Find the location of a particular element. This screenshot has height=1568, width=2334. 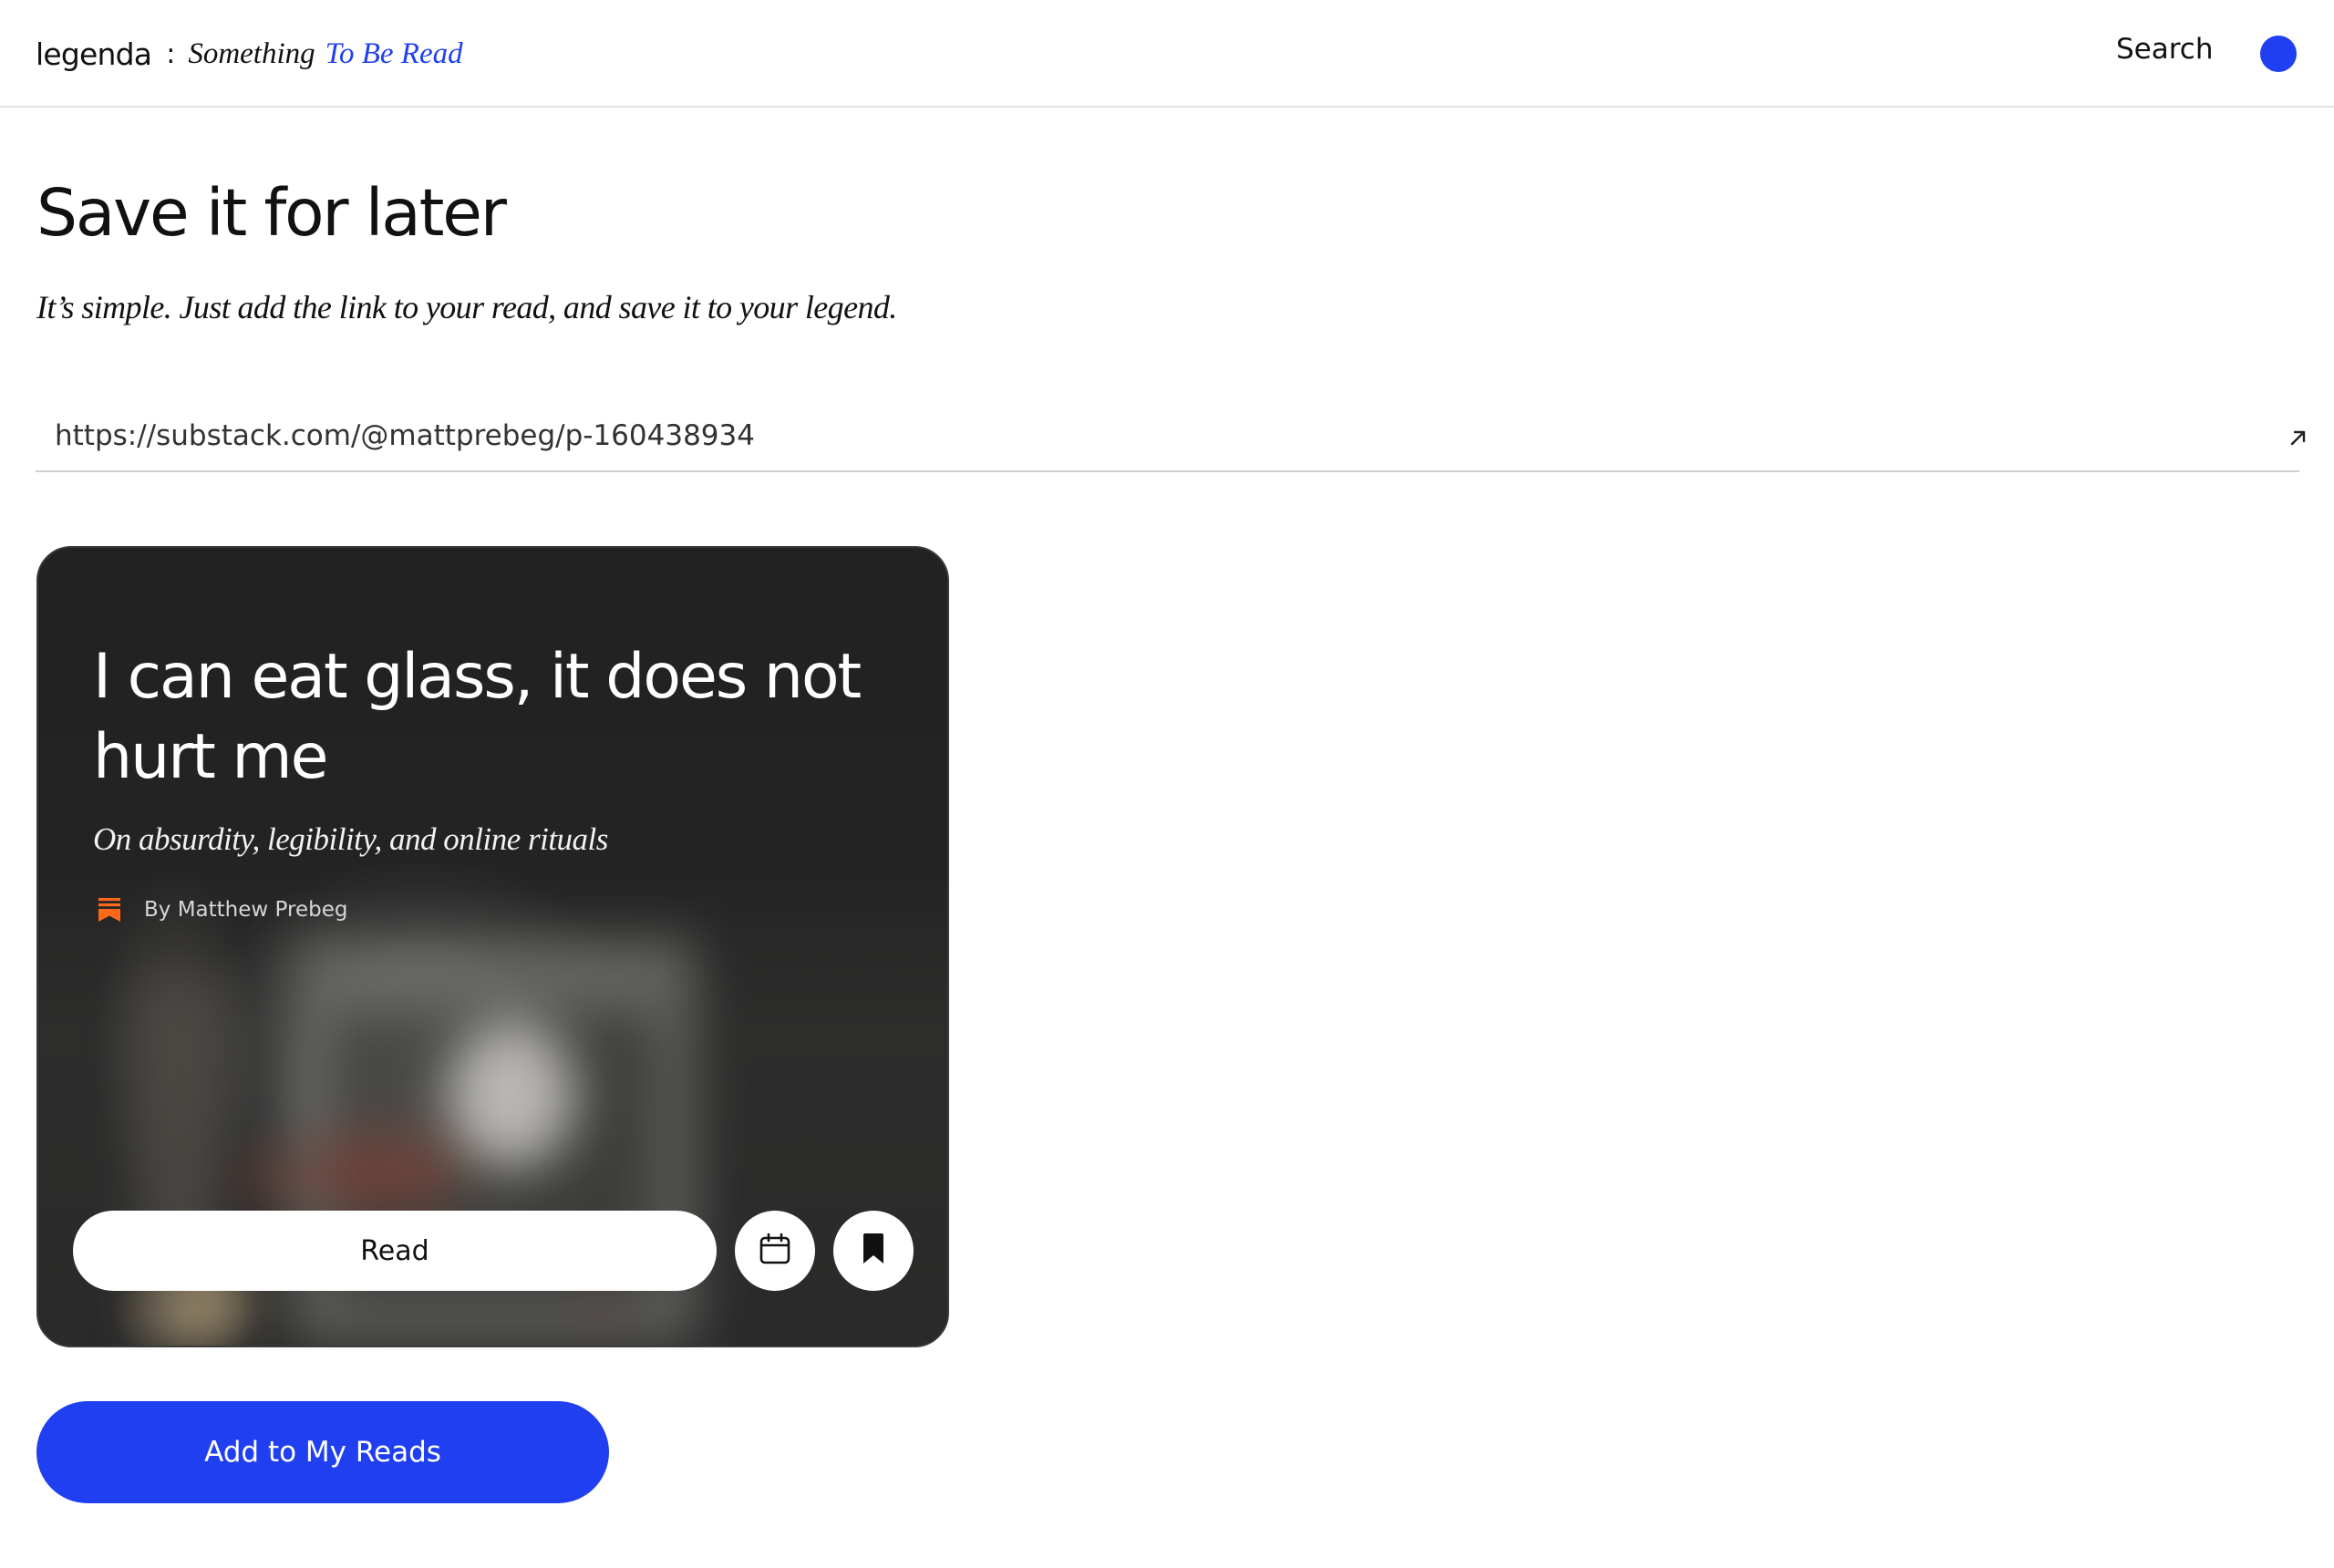

read-button: Read is located at coordinates (395, 1251).